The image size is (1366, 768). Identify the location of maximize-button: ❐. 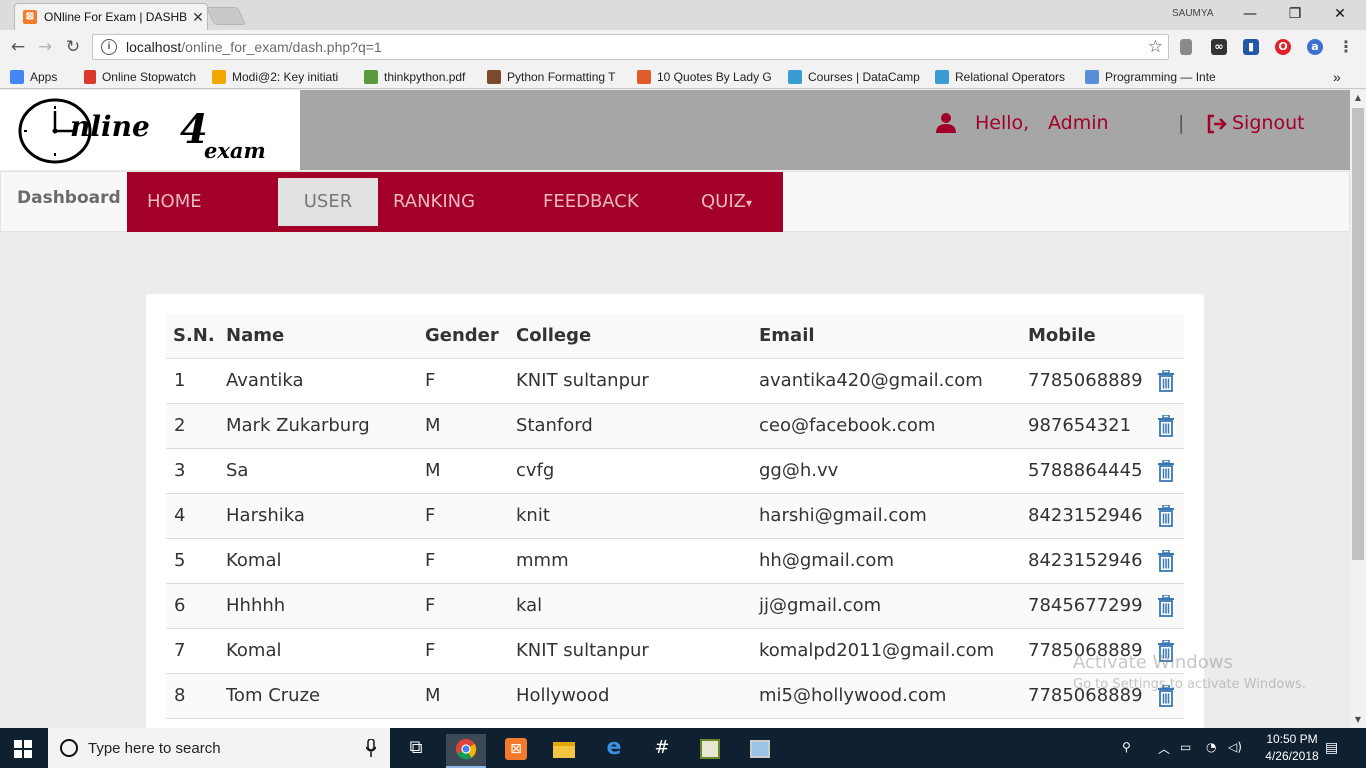
(1295, 14).